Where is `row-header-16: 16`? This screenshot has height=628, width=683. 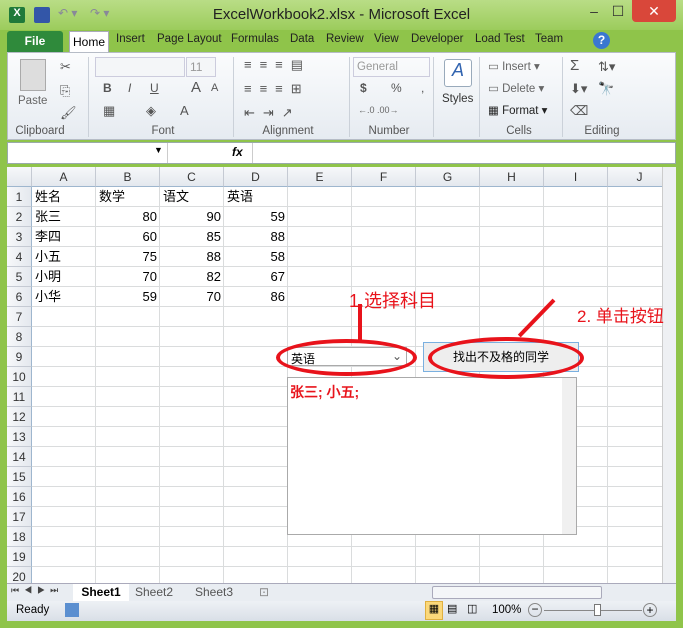 row-header-16: 16 is located at coordinates (19, 497).